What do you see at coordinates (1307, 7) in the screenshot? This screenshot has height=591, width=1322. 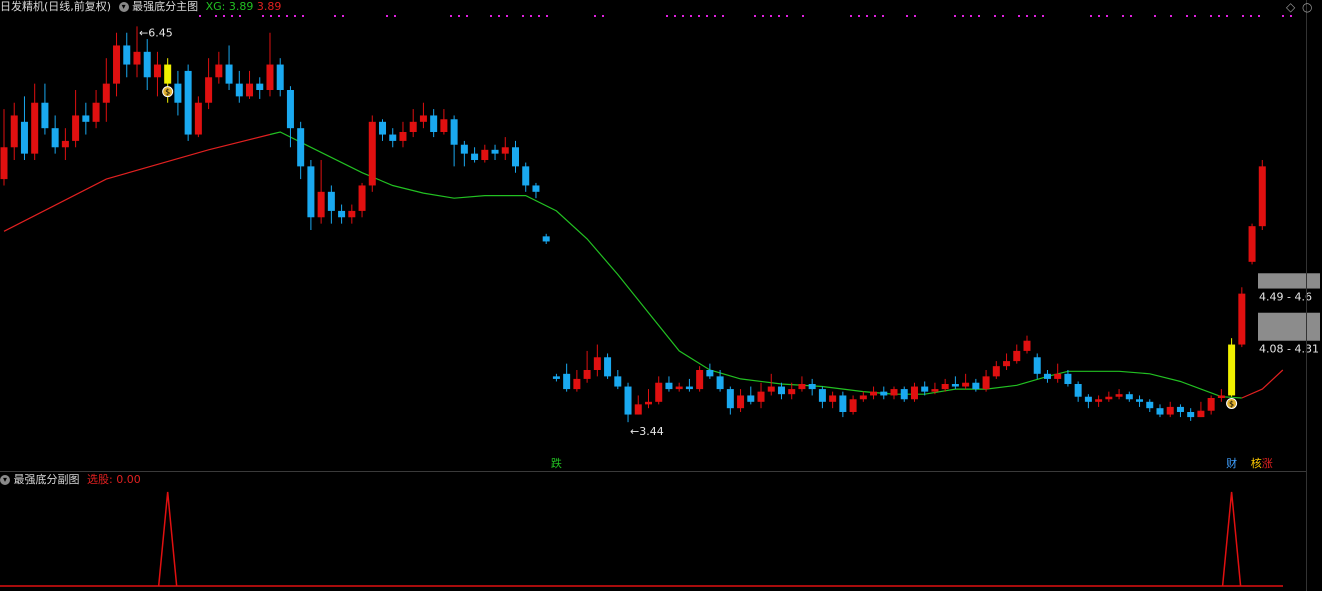 I see `close-panel-icon: ○` at bounding box center [1307, 7].